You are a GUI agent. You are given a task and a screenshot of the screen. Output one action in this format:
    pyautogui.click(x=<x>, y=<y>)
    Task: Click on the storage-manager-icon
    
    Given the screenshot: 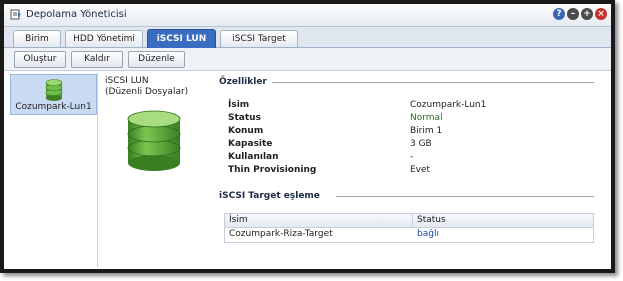 What is the action you would take?
    pyautogui.click(x=15, y=14)
    